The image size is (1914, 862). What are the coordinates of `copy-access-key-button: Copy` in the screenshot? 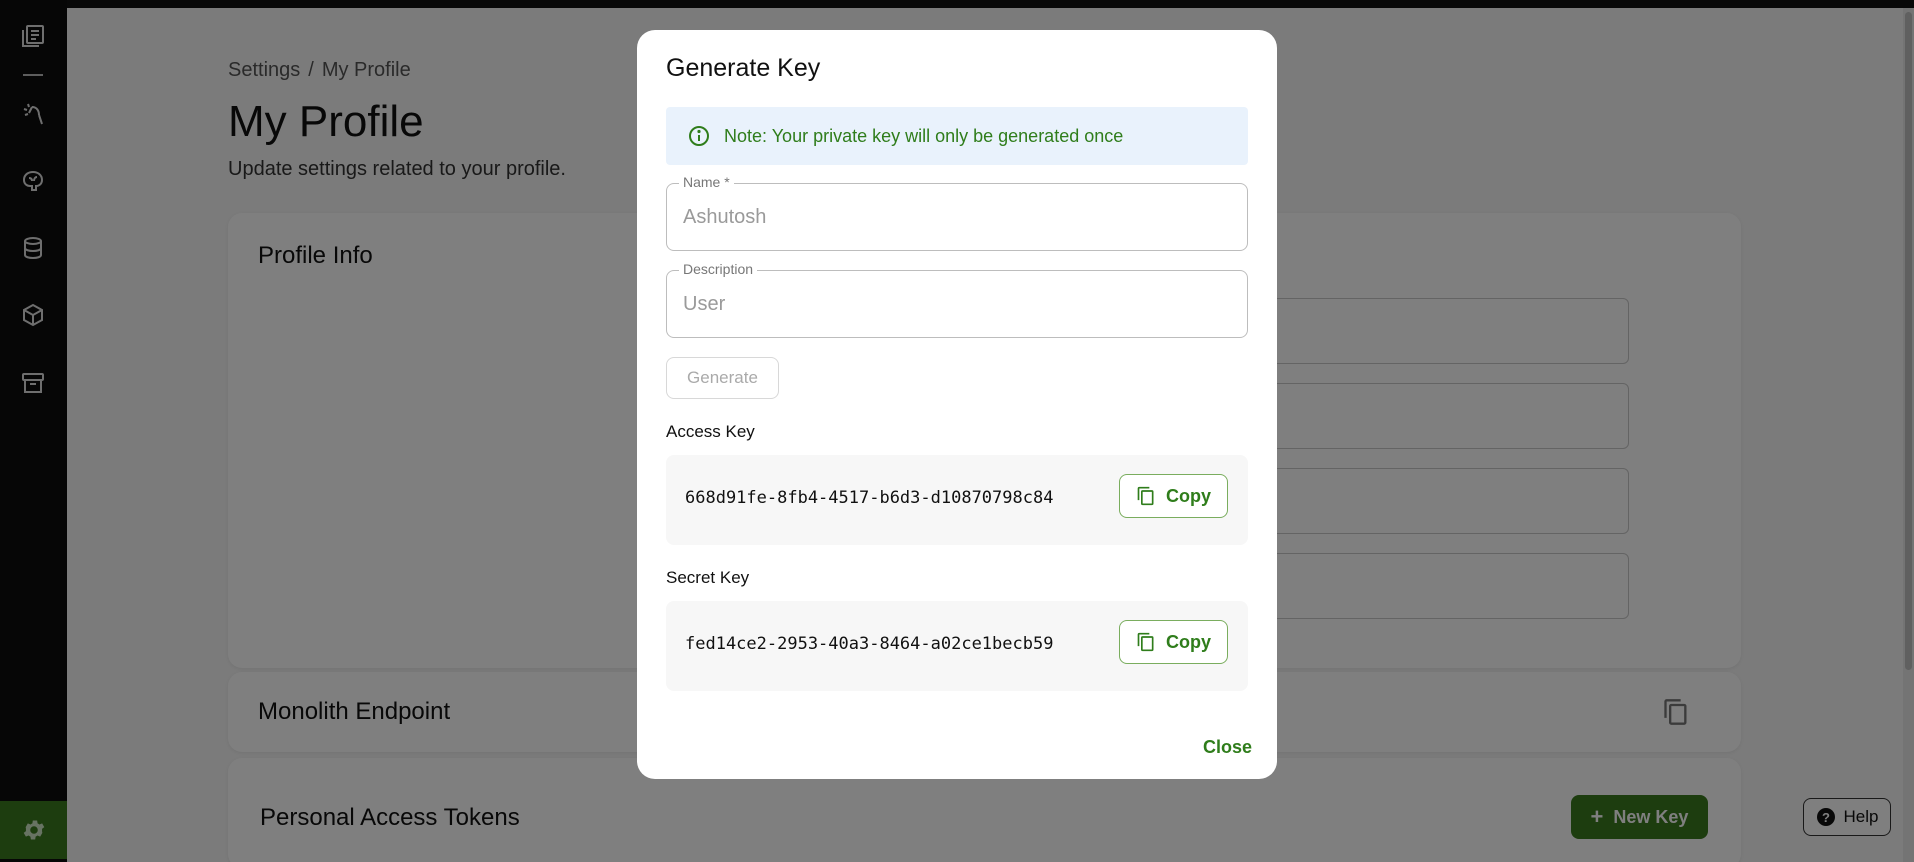 It's located at (1173, 496).